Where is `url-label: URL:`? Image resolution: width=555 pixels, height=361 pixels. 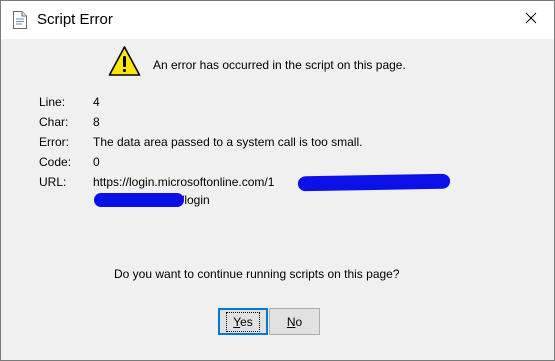
url-label: URL: is located at coordinates (53, 182).